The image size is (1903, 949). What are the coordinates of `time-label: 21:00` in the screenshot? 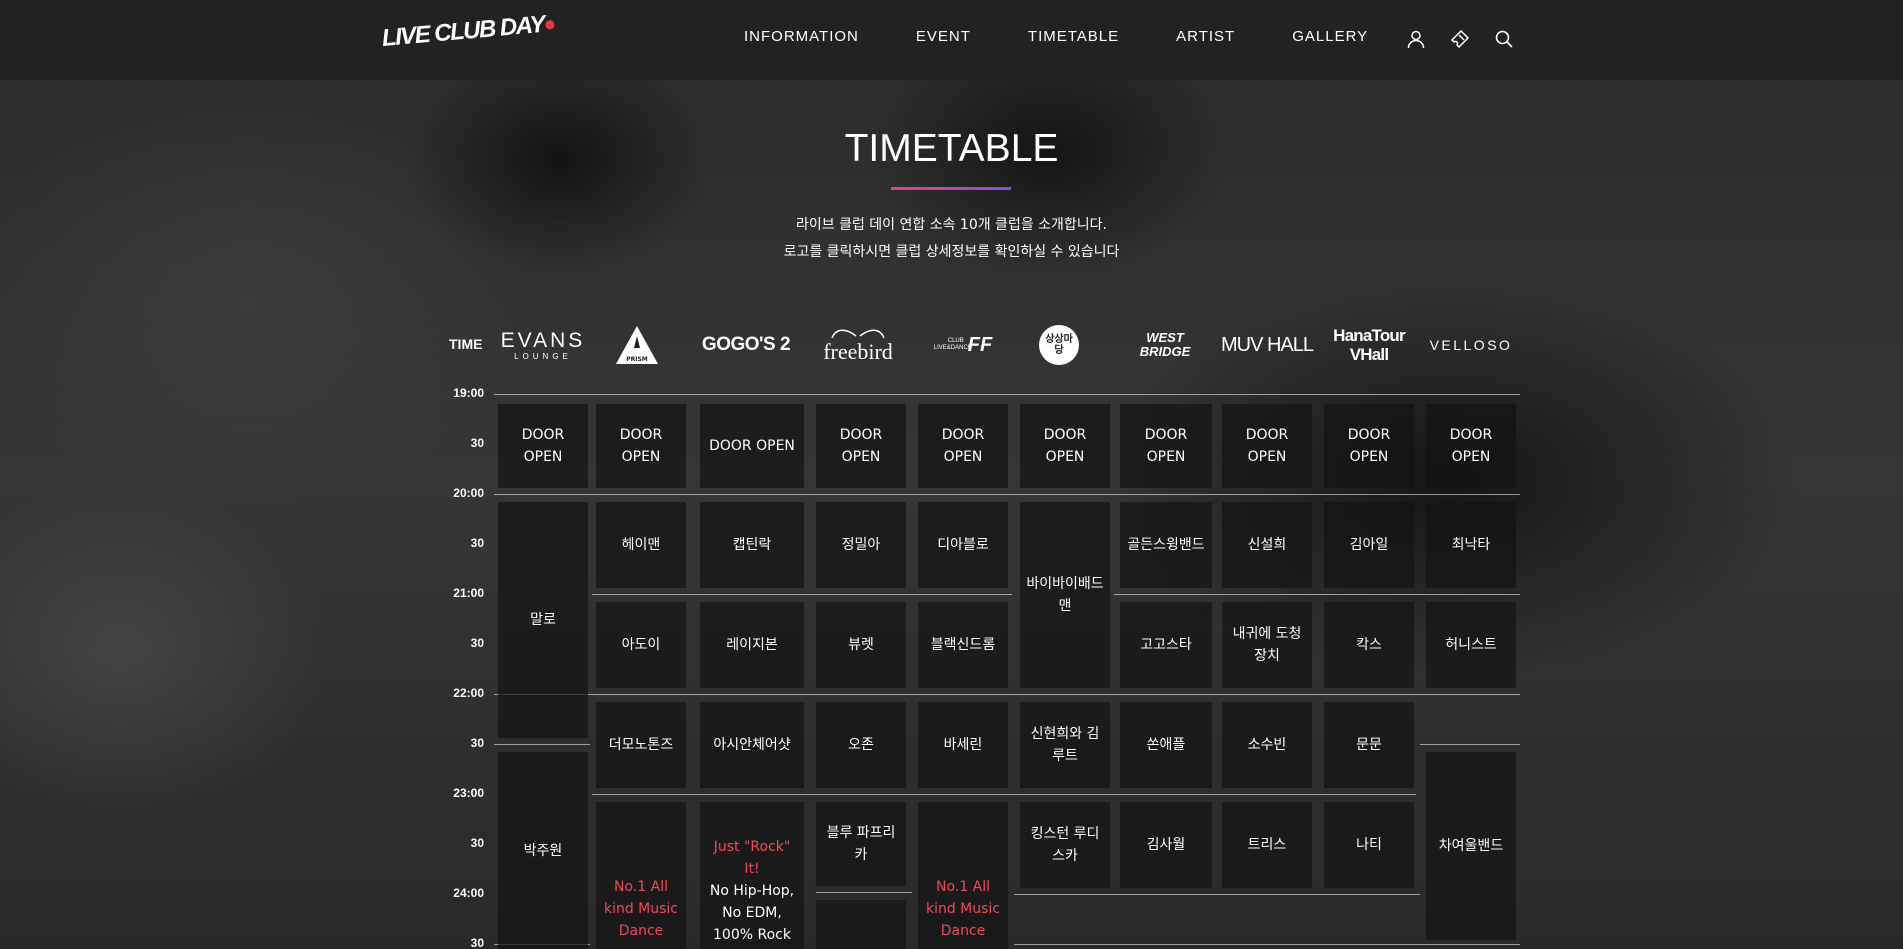 It's located at (468, 593).